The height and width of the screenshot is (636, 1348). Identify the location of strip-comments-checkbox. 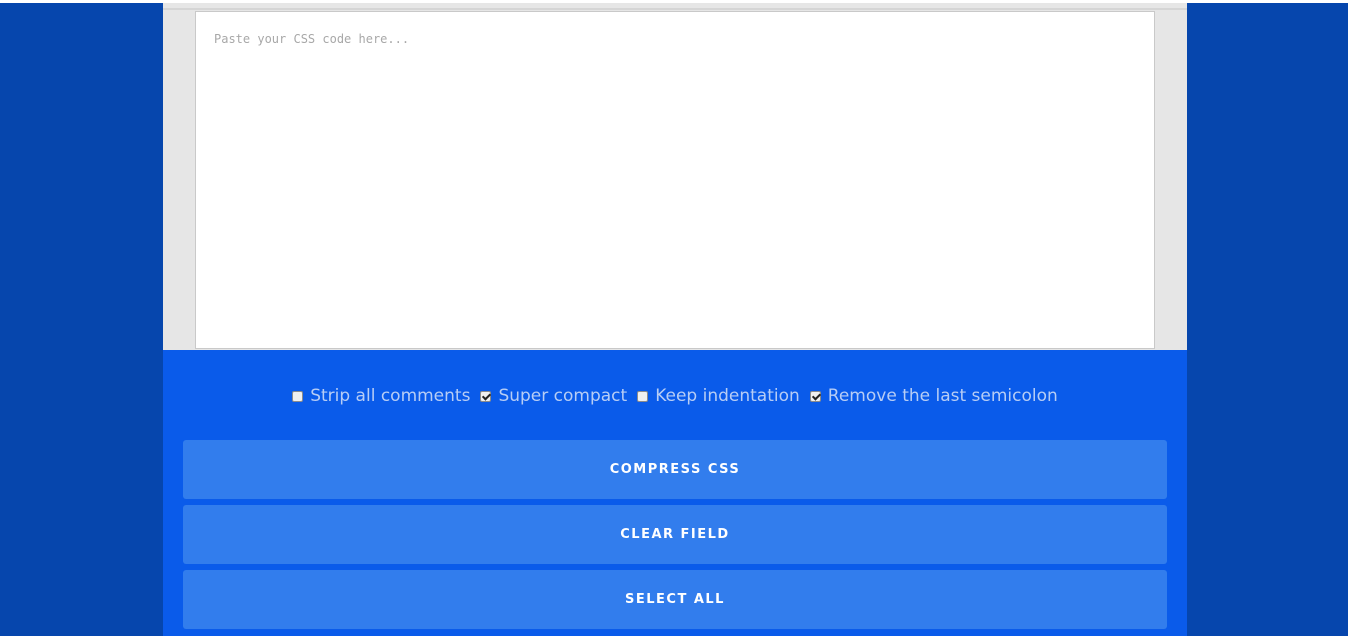
(298, 396).